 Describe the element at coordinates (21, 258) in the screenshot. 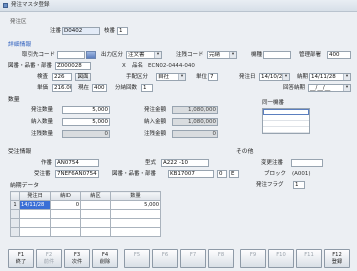

I see `f1-button: F1 終了` at that location.